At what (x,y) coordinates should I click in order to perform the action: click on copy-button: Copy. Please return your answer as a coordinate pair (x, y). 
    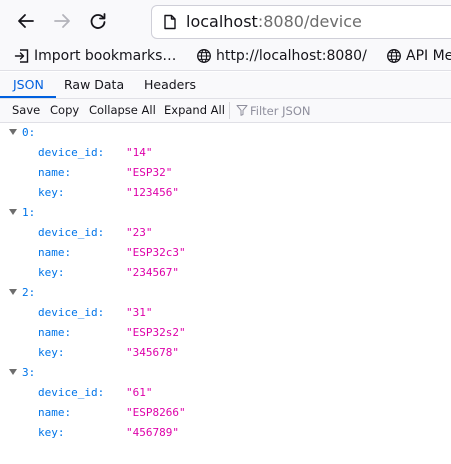
    Looking at the image, I should click on (64, 110).